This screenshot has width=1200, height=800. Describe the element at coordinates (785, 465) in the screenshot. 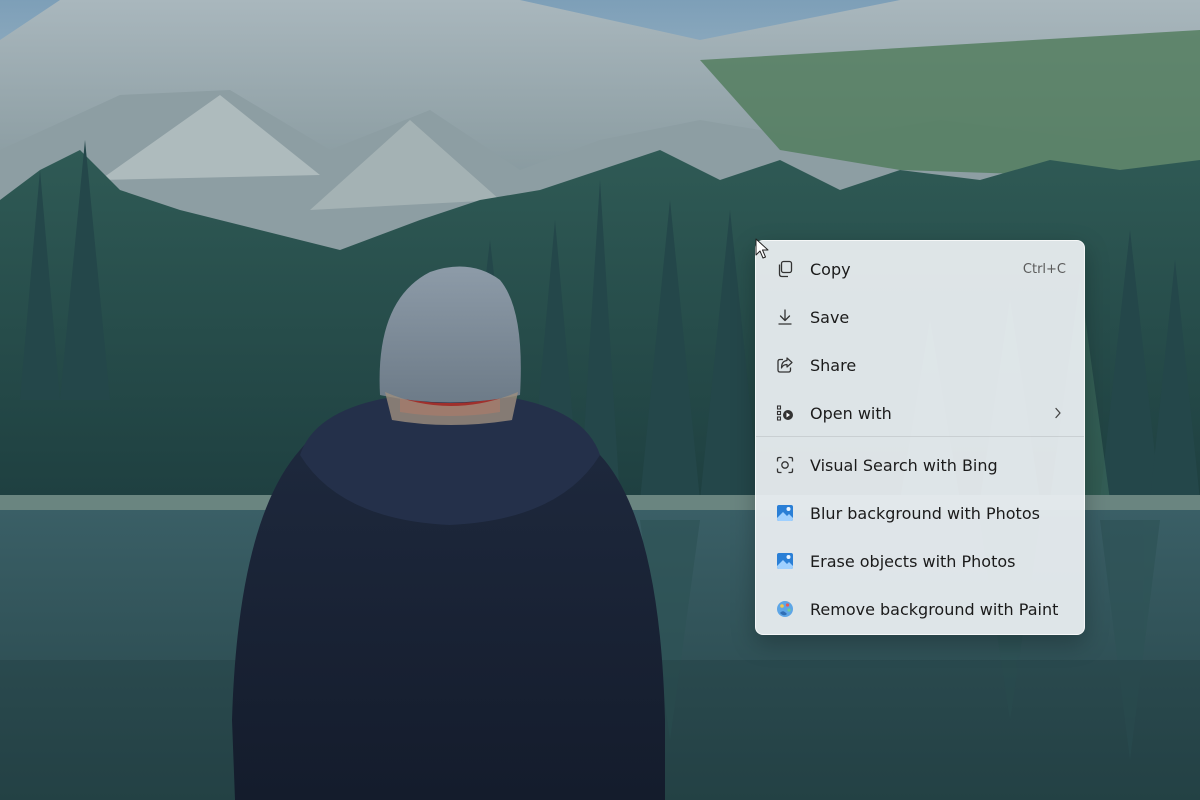

I see `visual-search-icon` at that location.